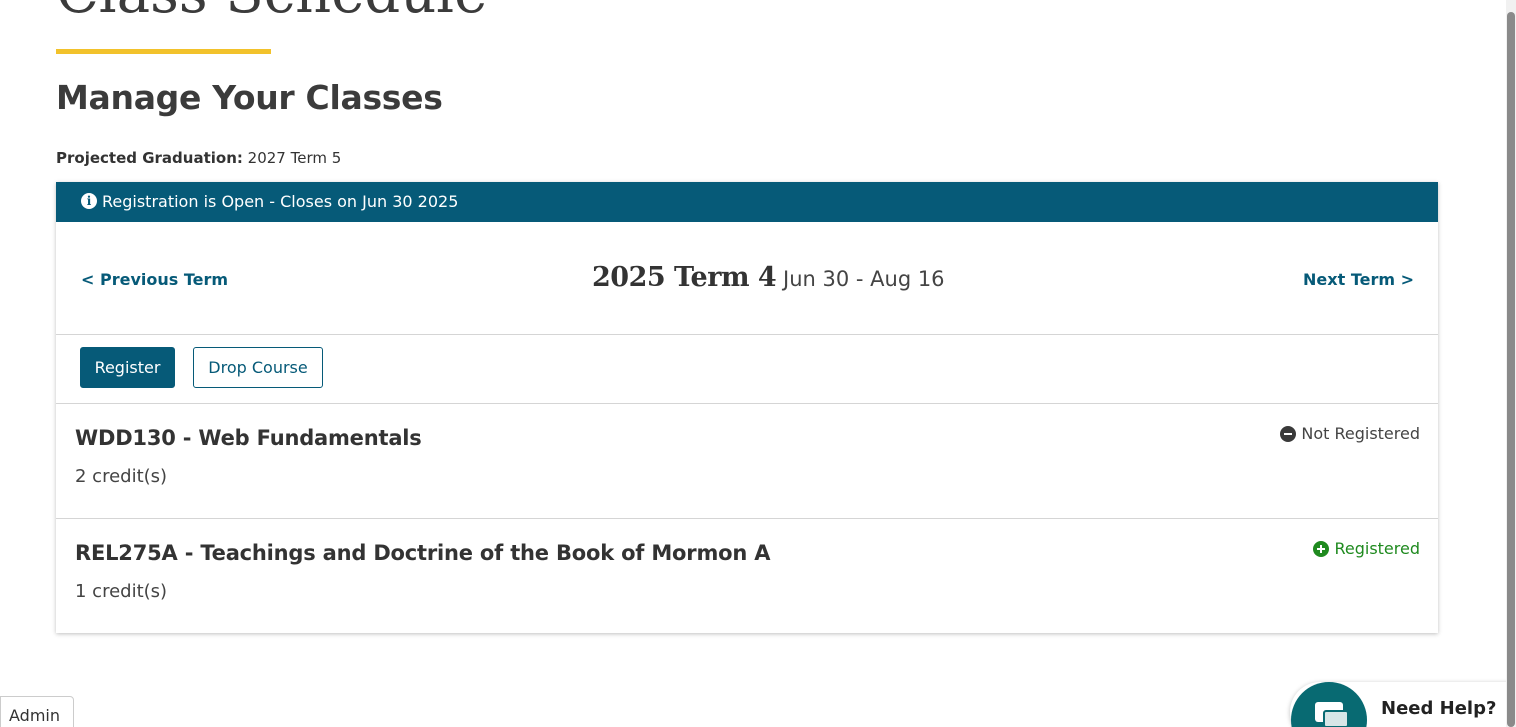  Describe the element at coordinates (1288, 433) in the screenshot. I see `minus-circle-icon` at that location.